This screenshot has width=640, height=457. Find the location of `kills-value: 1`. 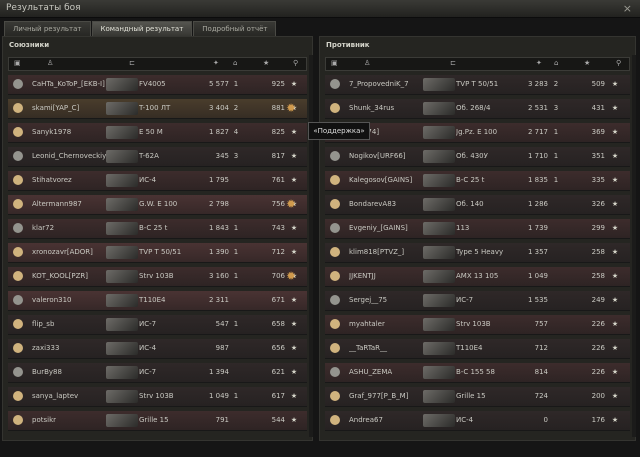

kills-value: 1 is located at coordinates (556, 132).